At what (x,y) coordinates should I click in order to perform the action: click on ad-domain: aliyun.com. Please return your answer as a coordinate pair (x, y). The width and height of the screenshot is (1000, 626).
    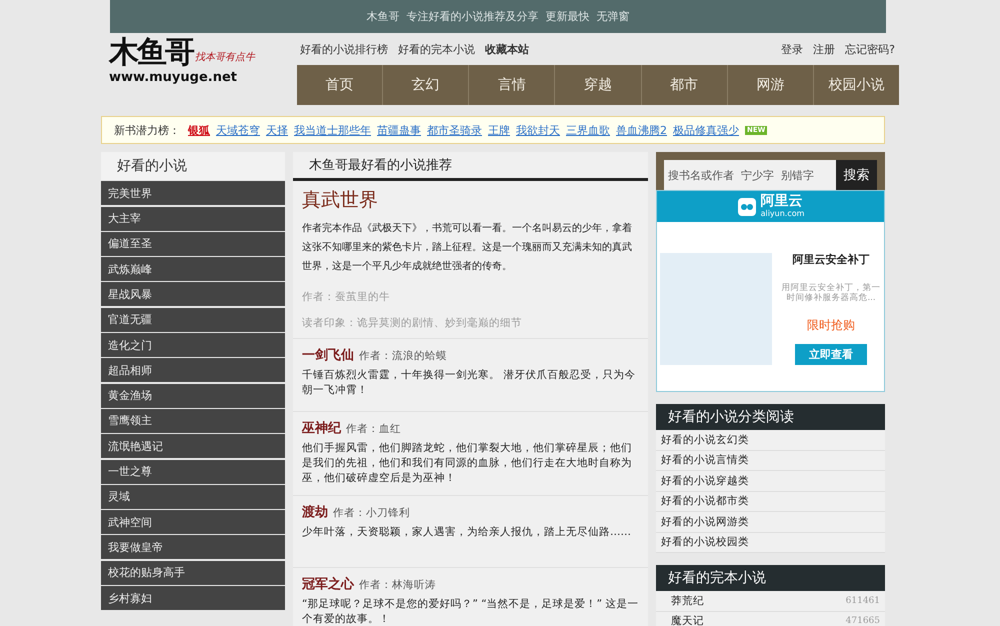
    Looking at the image, I should click on (782, 214).